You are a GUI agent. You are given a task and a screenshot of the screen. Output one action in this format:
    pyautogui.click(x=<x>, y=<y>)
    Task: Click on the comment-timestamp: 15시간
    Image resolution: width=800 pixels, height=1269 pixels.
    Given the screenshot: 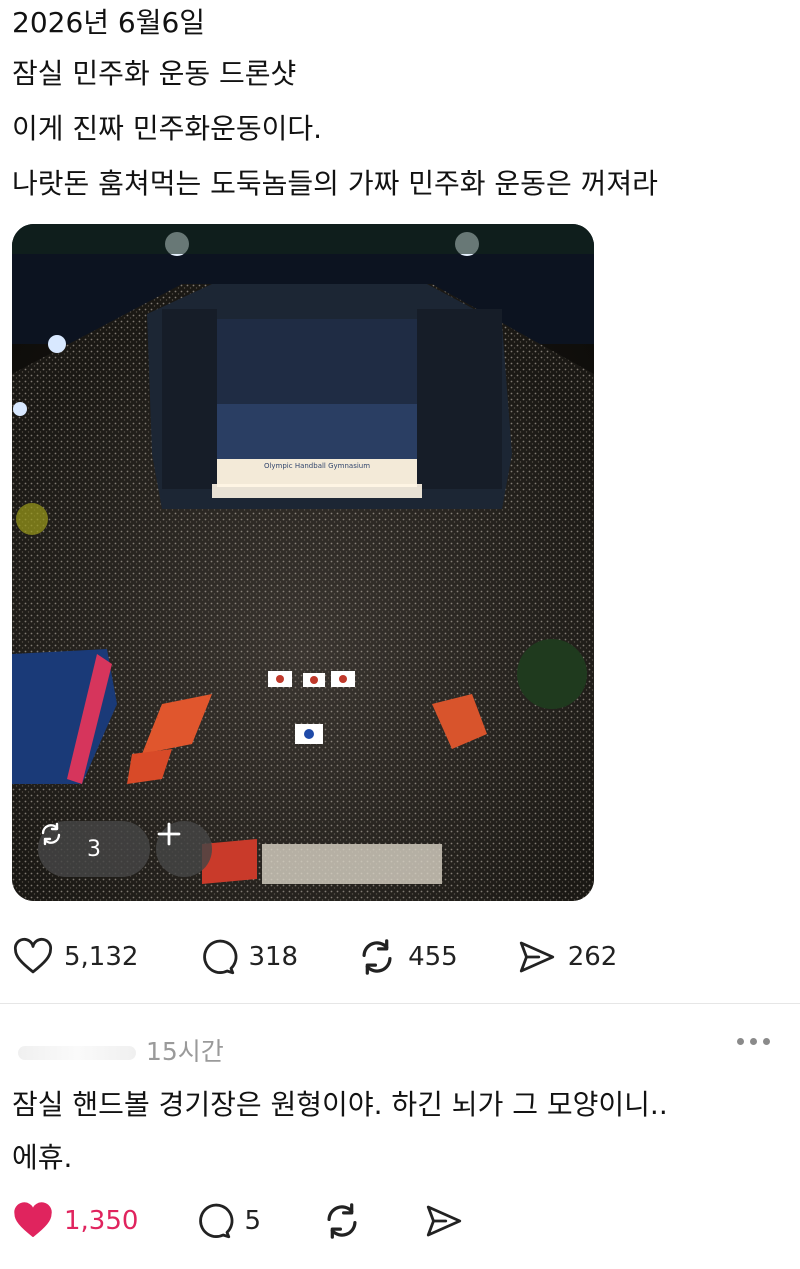 What is the action you would take?
    pyautogui.click(x=185, y=1051)
    